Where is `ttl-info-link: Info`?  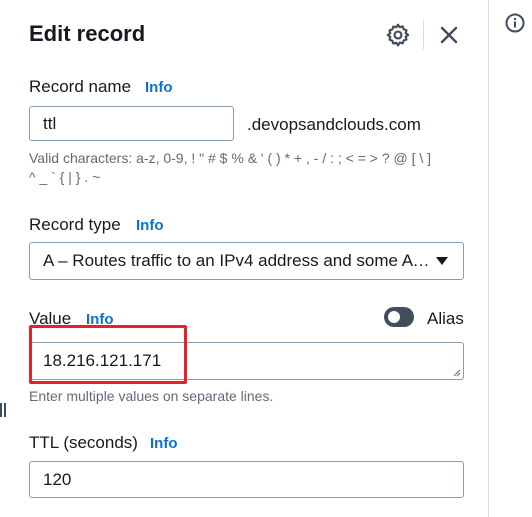 ttl-info-link: Info is located at coordinates (164, 443).